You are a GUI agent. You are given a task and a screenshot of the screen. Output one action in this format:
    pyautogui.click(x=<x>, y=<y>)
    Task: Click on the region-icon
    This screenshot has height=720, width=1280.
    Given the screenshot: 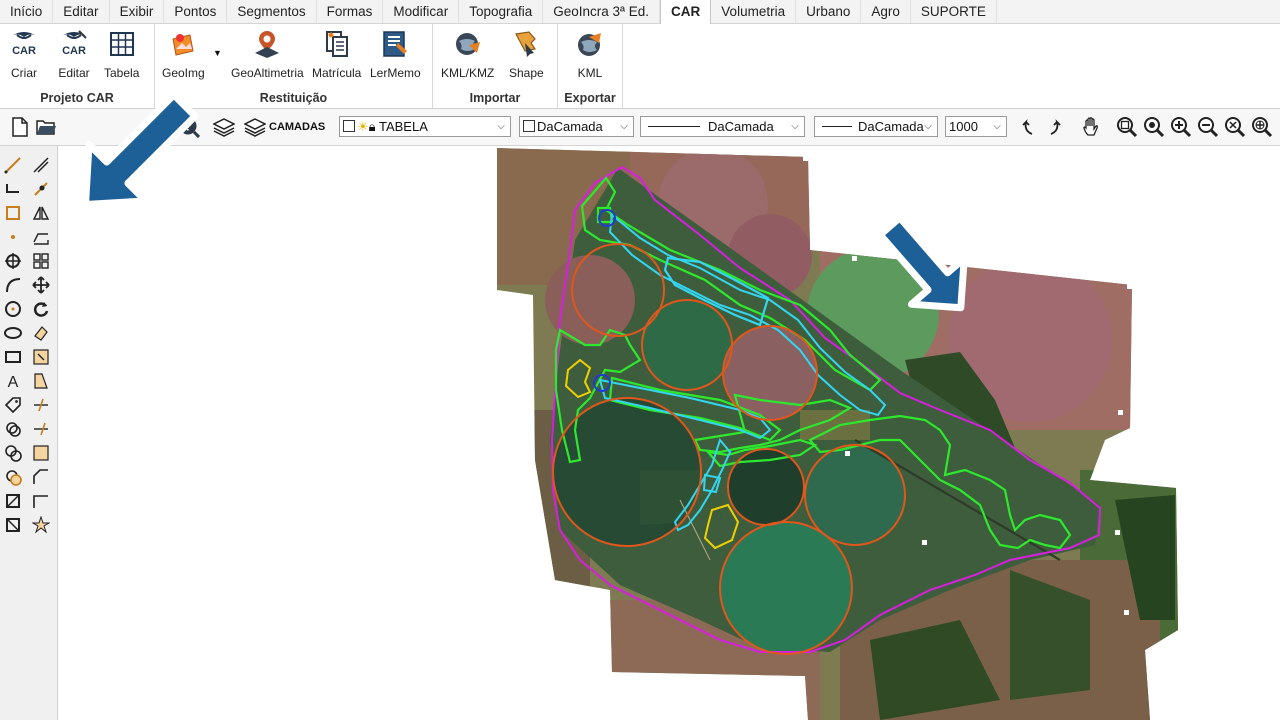 What is the action you would take?
    pyautogui.click(x=13, y=525)
    